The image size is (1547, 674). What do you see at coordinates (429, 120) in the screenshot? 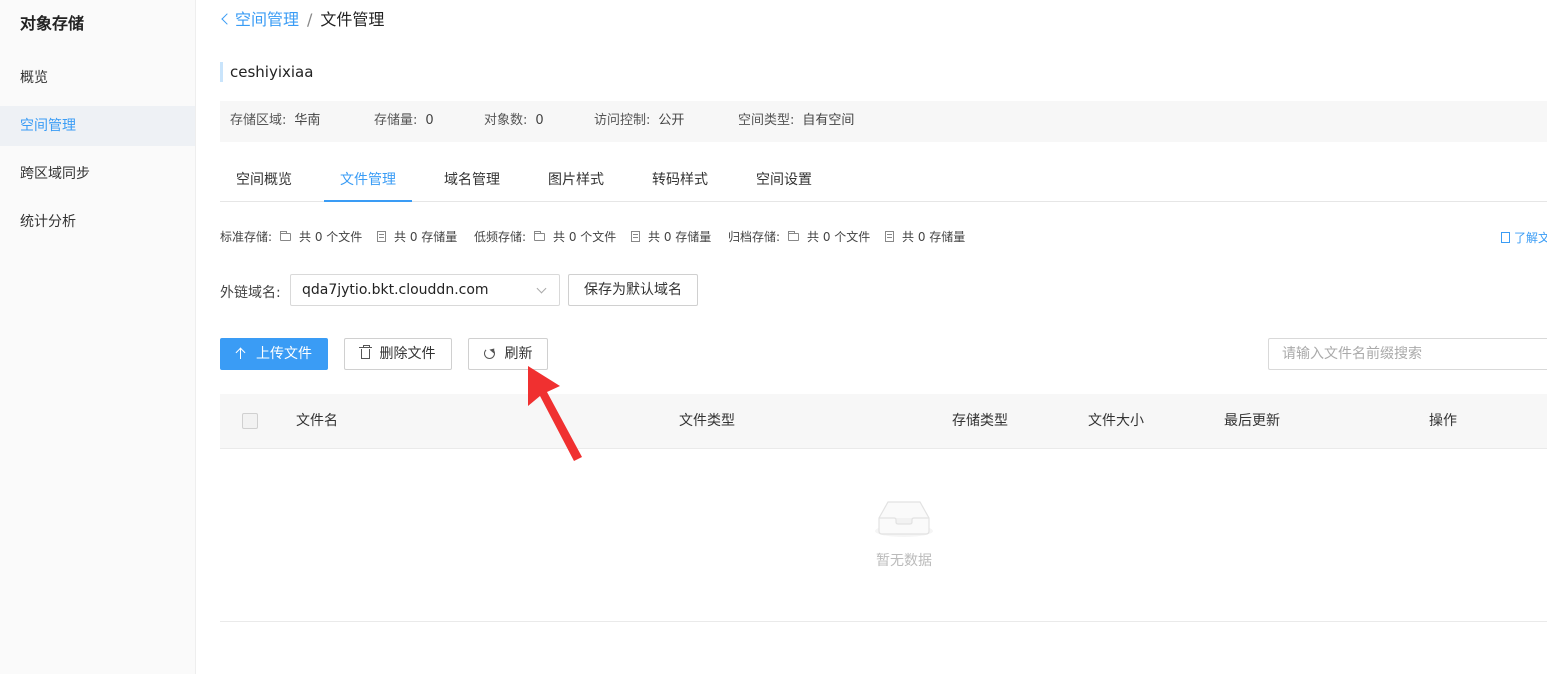
I see `info-storage-value: 0` at bounding box center [429, 120].